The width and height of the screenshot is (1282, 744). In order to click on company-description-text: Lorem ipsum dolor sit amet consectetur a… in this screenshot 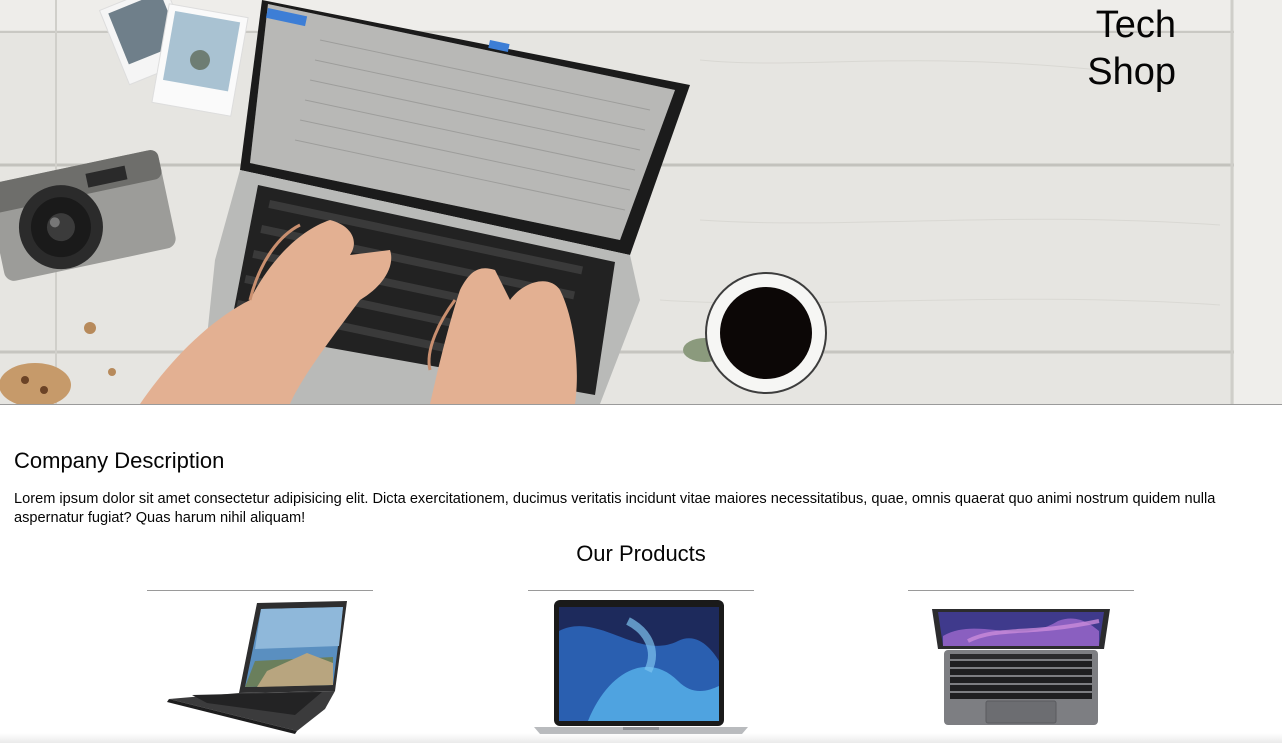, I will do `click(615, 508)`.